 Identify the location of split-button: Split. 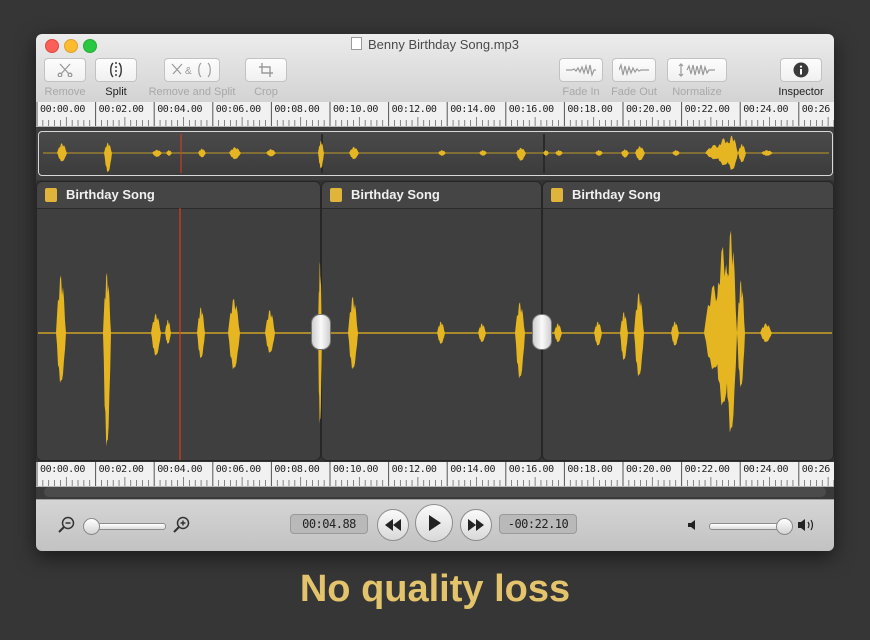
(116, 78).